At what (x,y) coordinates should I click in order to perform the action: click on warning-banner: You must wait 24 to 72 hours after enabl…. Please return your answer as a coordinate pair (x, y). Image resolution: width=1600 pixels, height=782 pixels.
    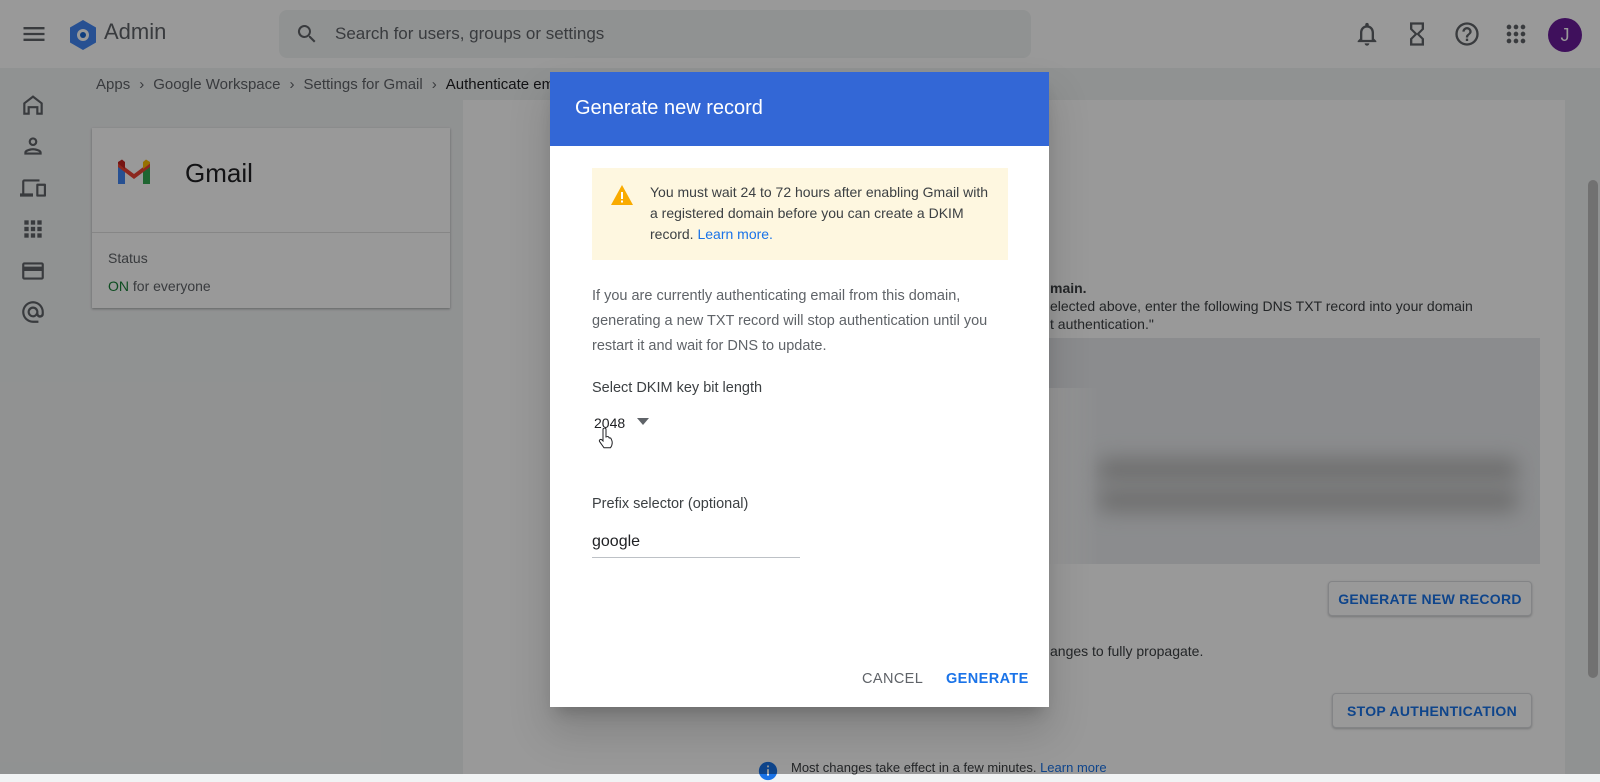
    Looking at the image, I should click on (800, 214).